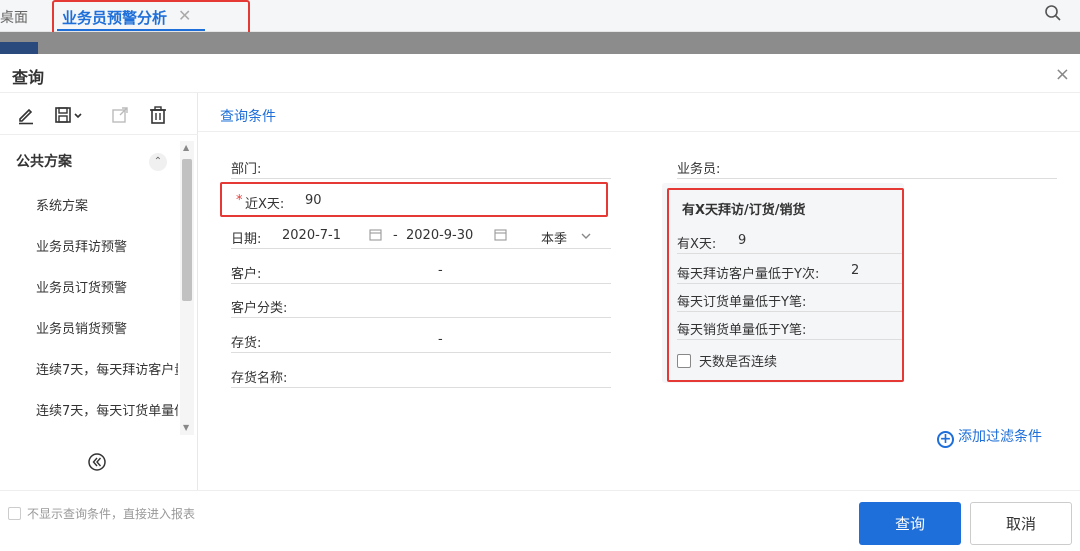  What do you see at coordinates (186, 427) in the screenshot?
I see `scroll-down-icon: ▼` at bounding box center [186, 427].